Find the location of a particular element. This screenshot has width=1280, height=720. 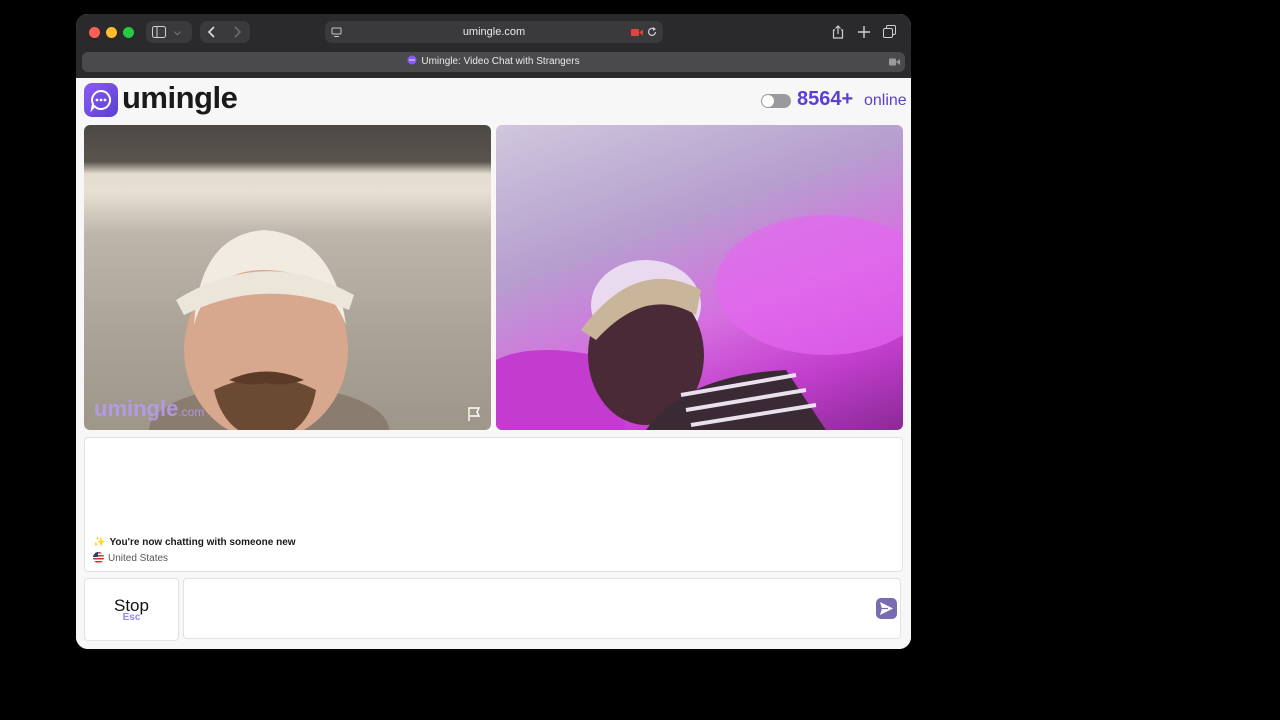

sidebar-icon is located at coordinates (159, 32).